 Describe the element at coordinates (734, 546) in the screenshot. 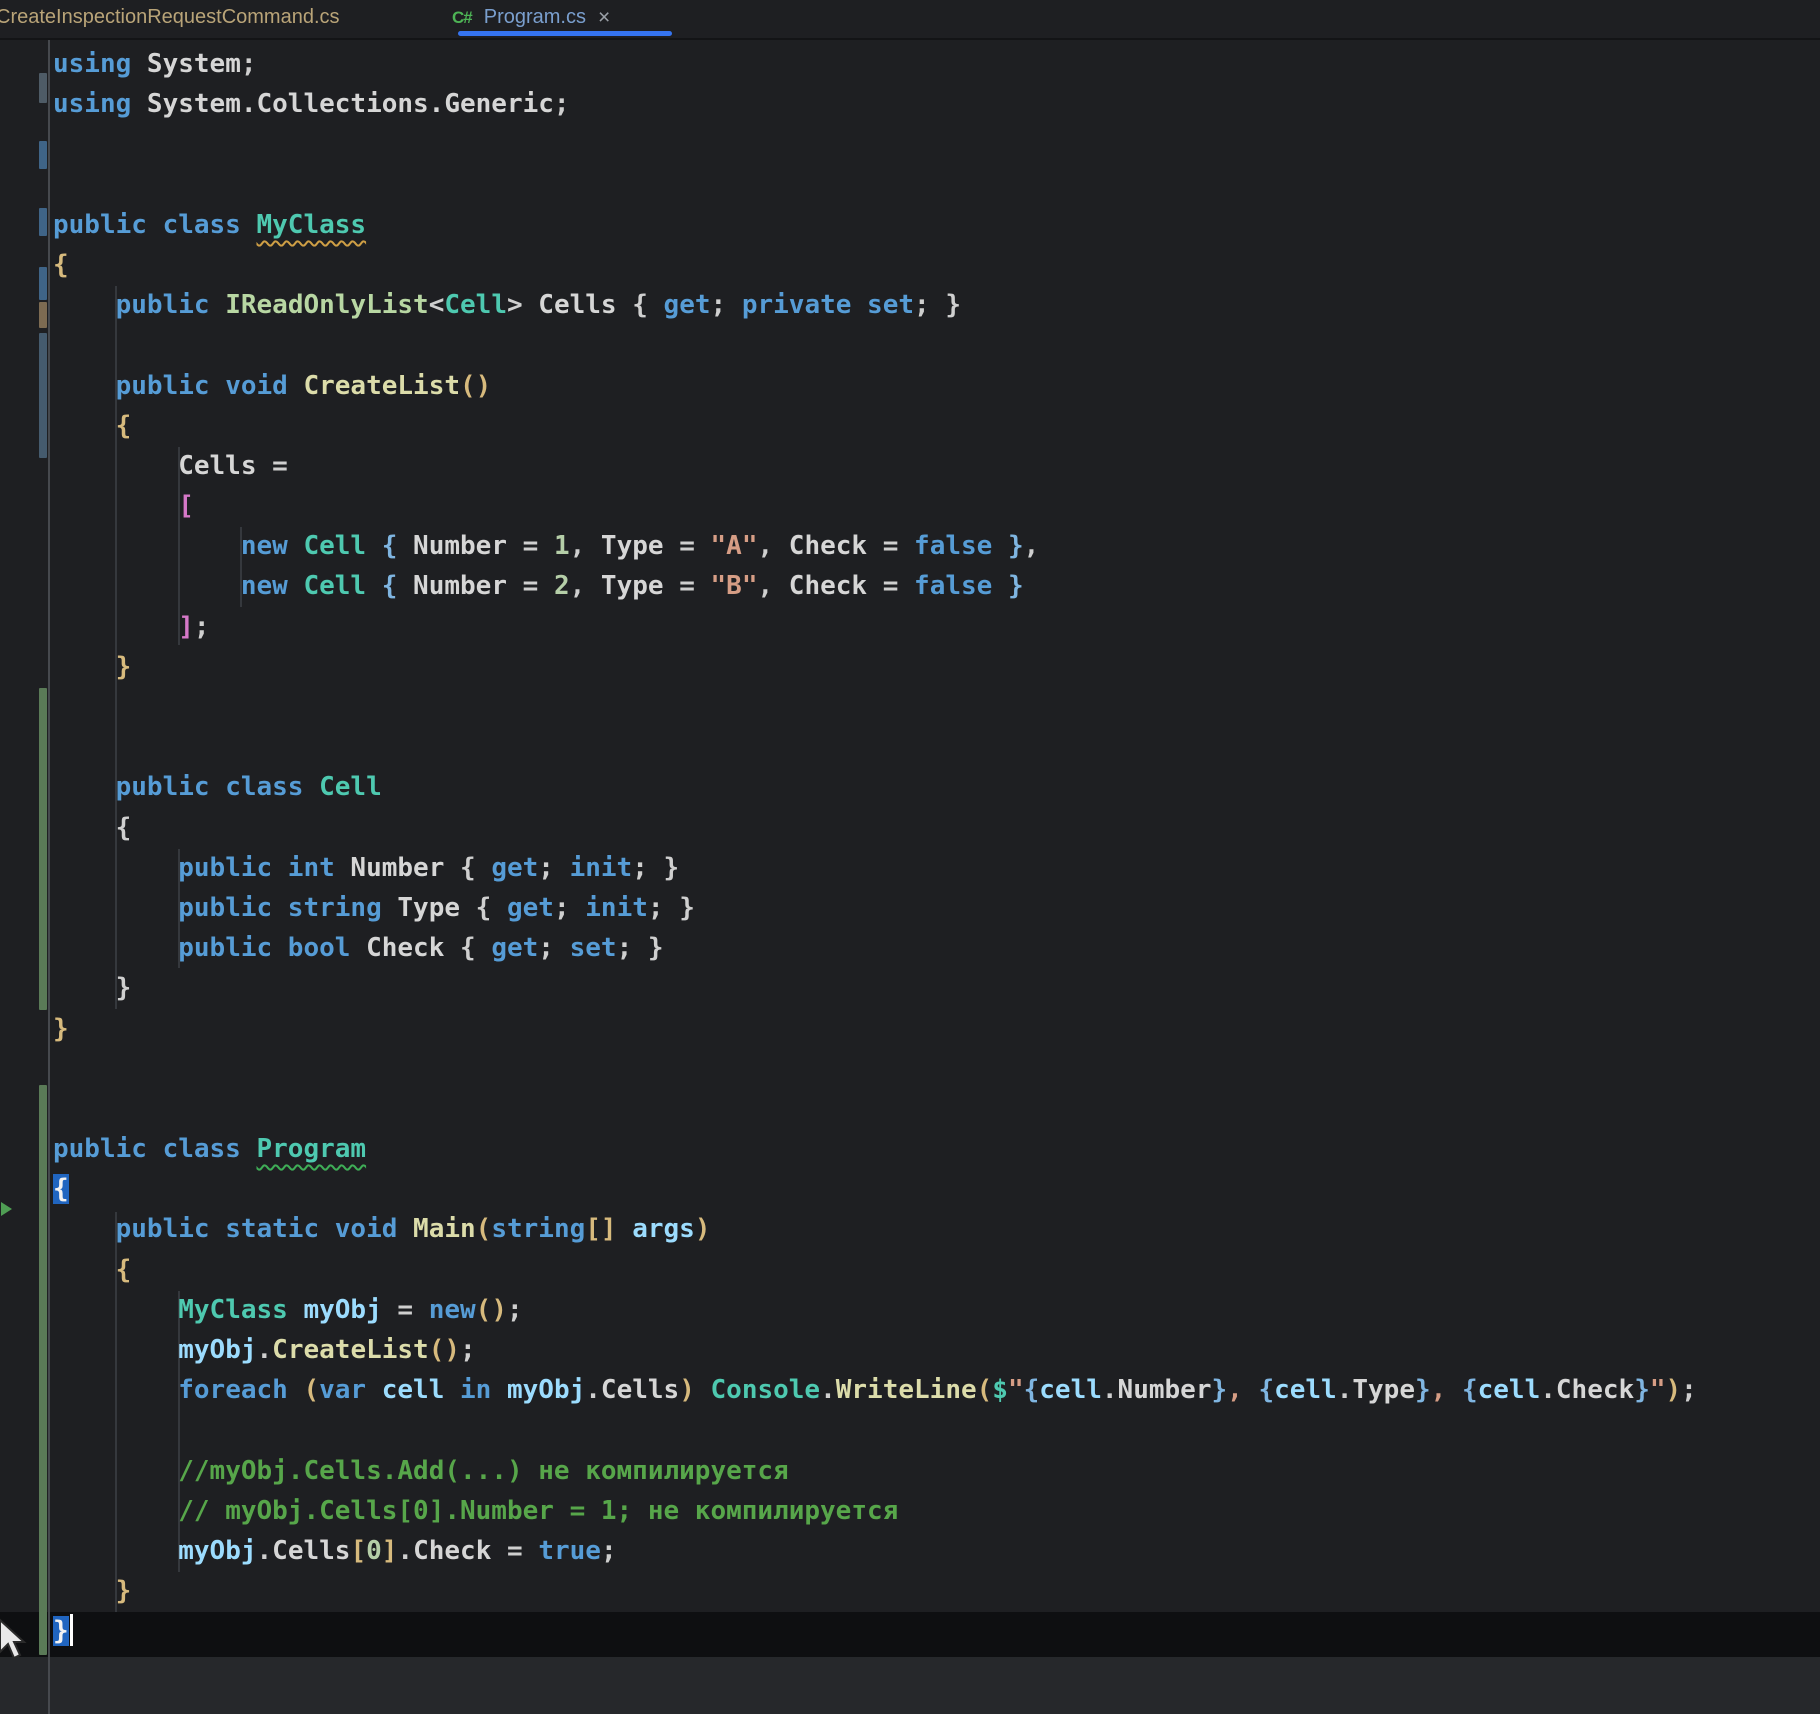

I see `code-token: "A"` at that location.